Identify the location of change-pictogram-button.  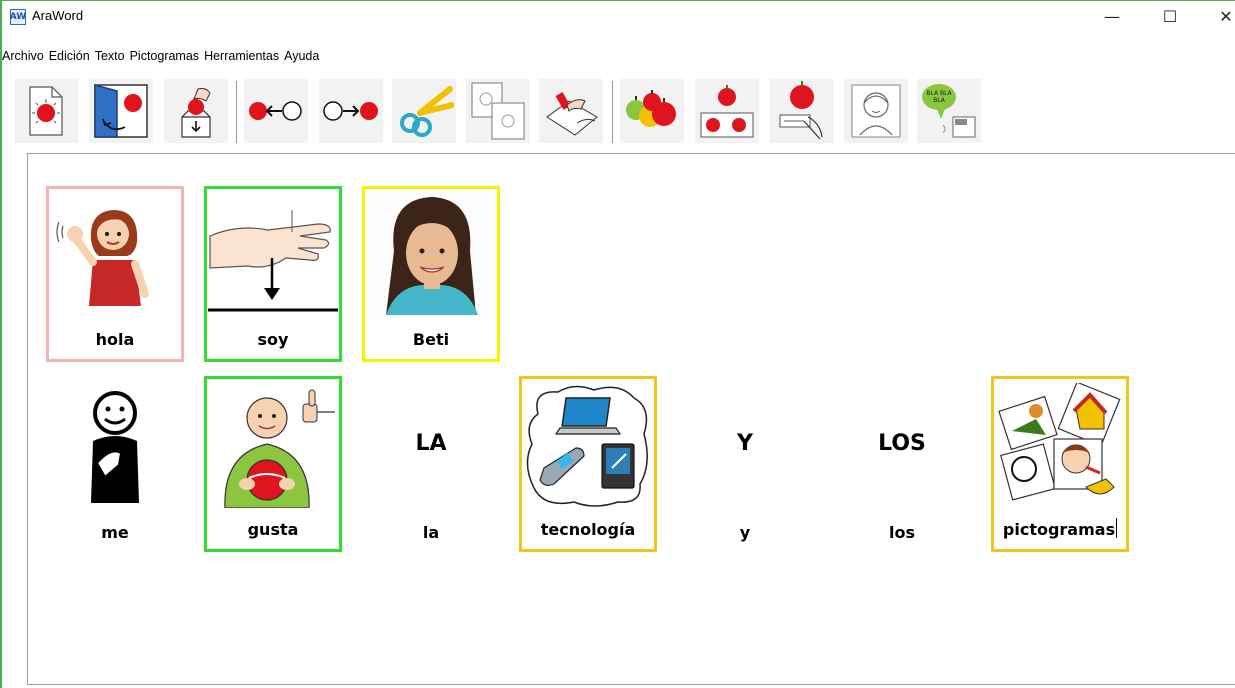
(652, 111).